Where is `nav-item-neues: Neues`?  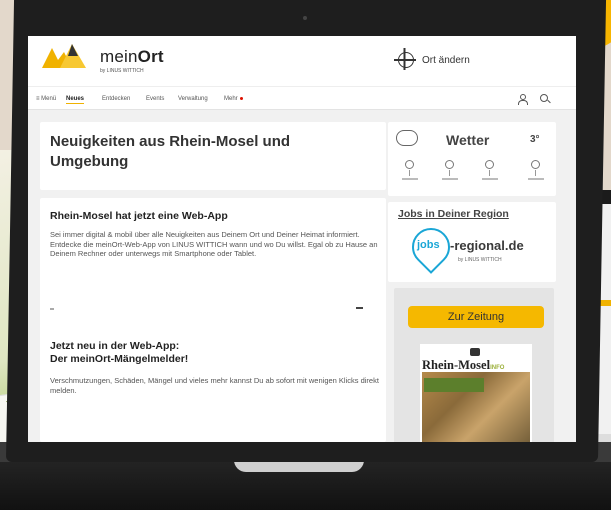
nav-item-neues: Neues is located at coordinates (75, 100).